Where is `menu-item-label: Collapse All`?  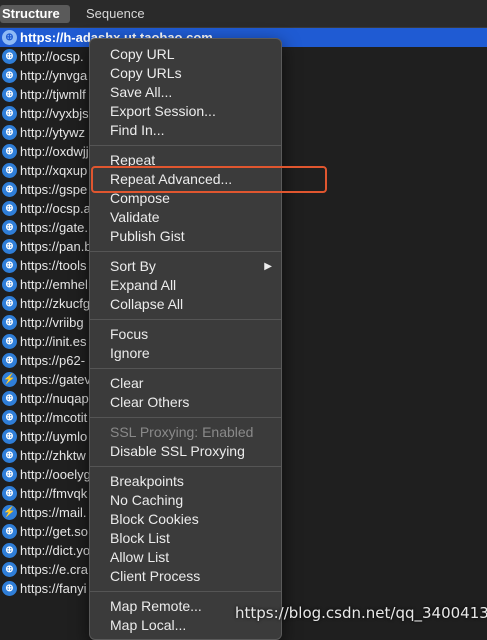
menu-item-label: Collapse All is located at coordinates (147, 304).